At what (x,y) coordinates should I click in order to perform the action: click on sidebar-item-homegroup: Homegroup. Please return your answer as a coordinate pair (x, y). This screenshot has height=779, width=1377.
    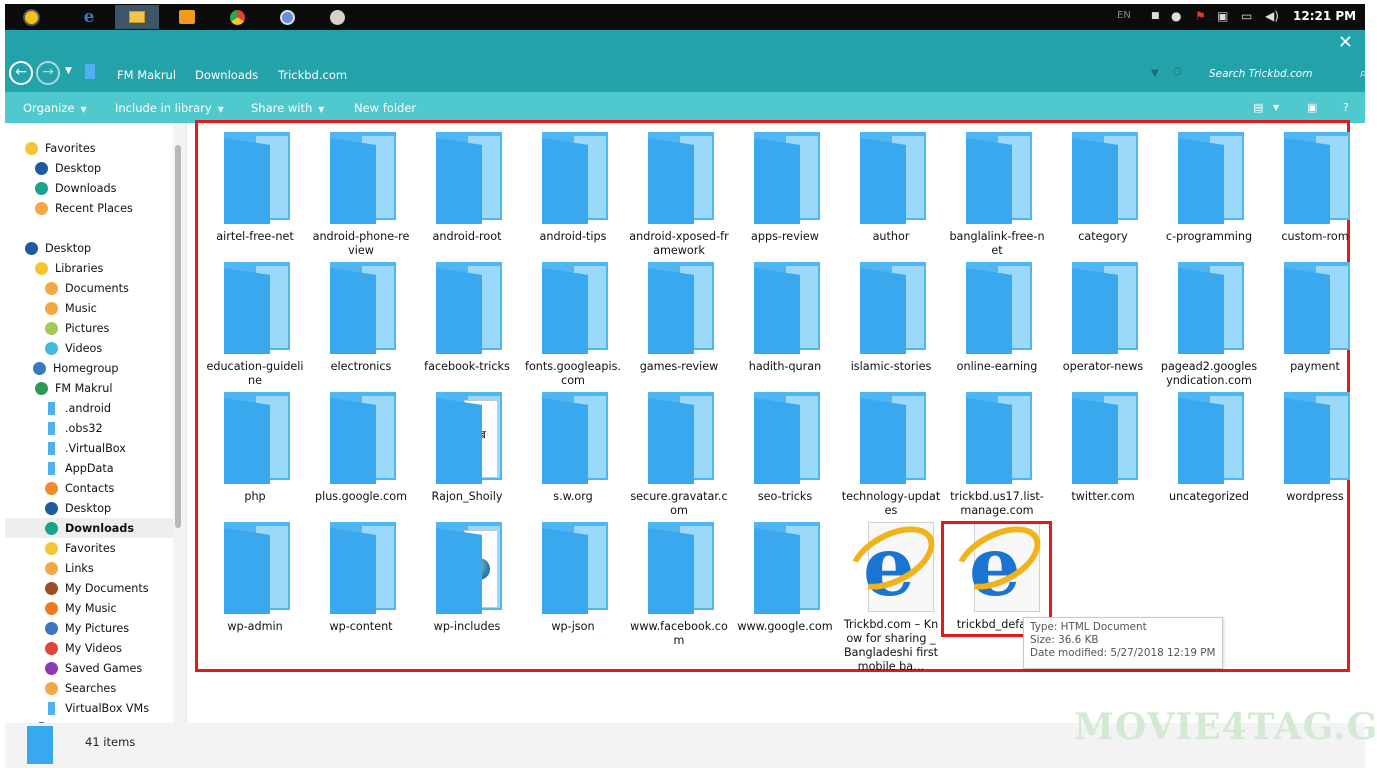
    Looking at the image, I should click on (89, 368).